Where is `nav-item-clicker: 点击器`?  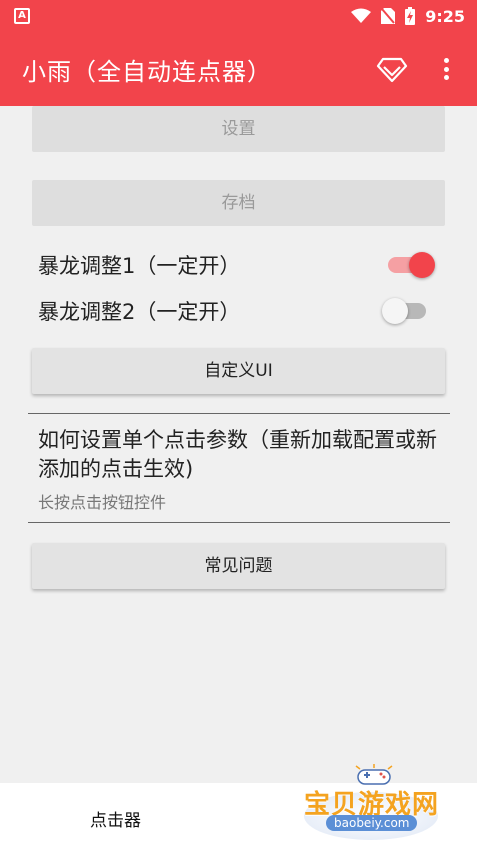
nav-item-clicker: 点击器 is located at coordinates (115, 818).